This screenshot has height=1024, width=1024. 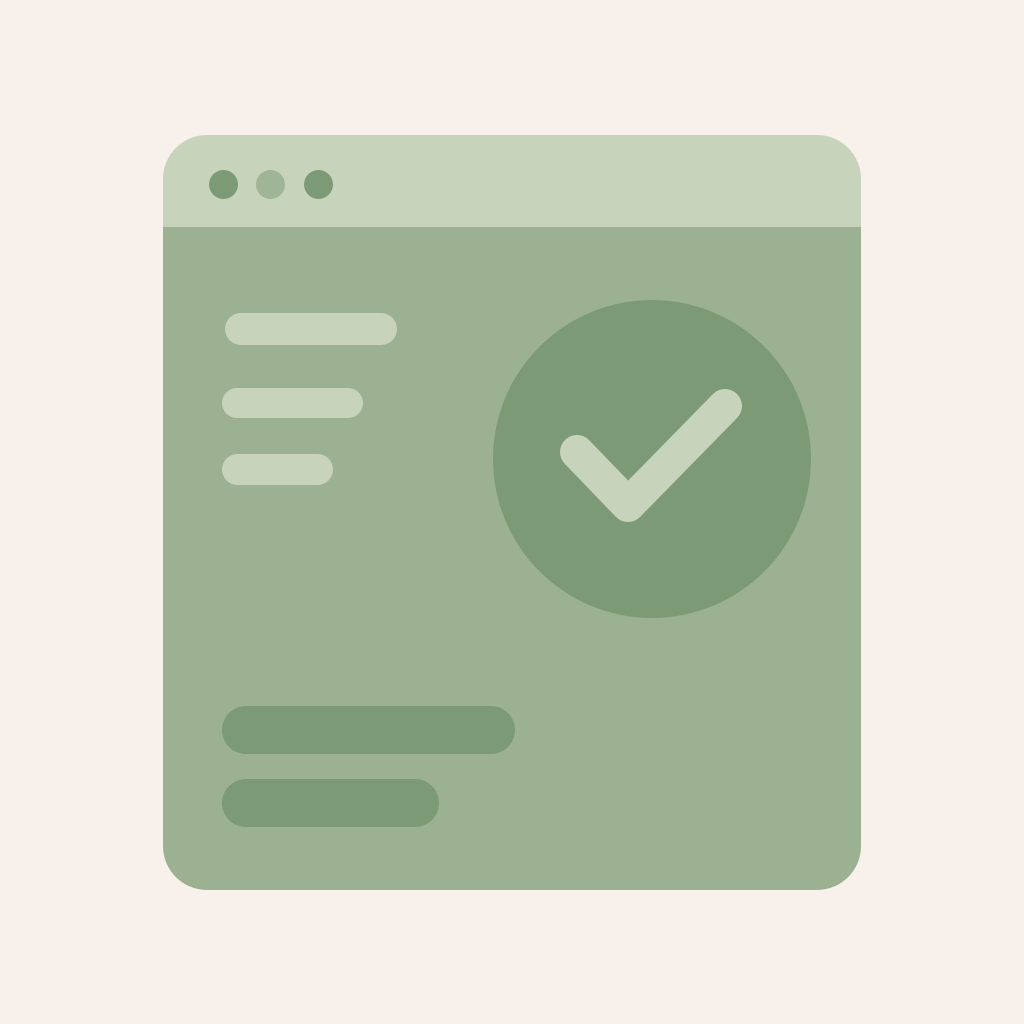 What do you see at coordinates (512, 181) in the screenshot?
I see `window-titlebar` at bounding box center [512, 181].